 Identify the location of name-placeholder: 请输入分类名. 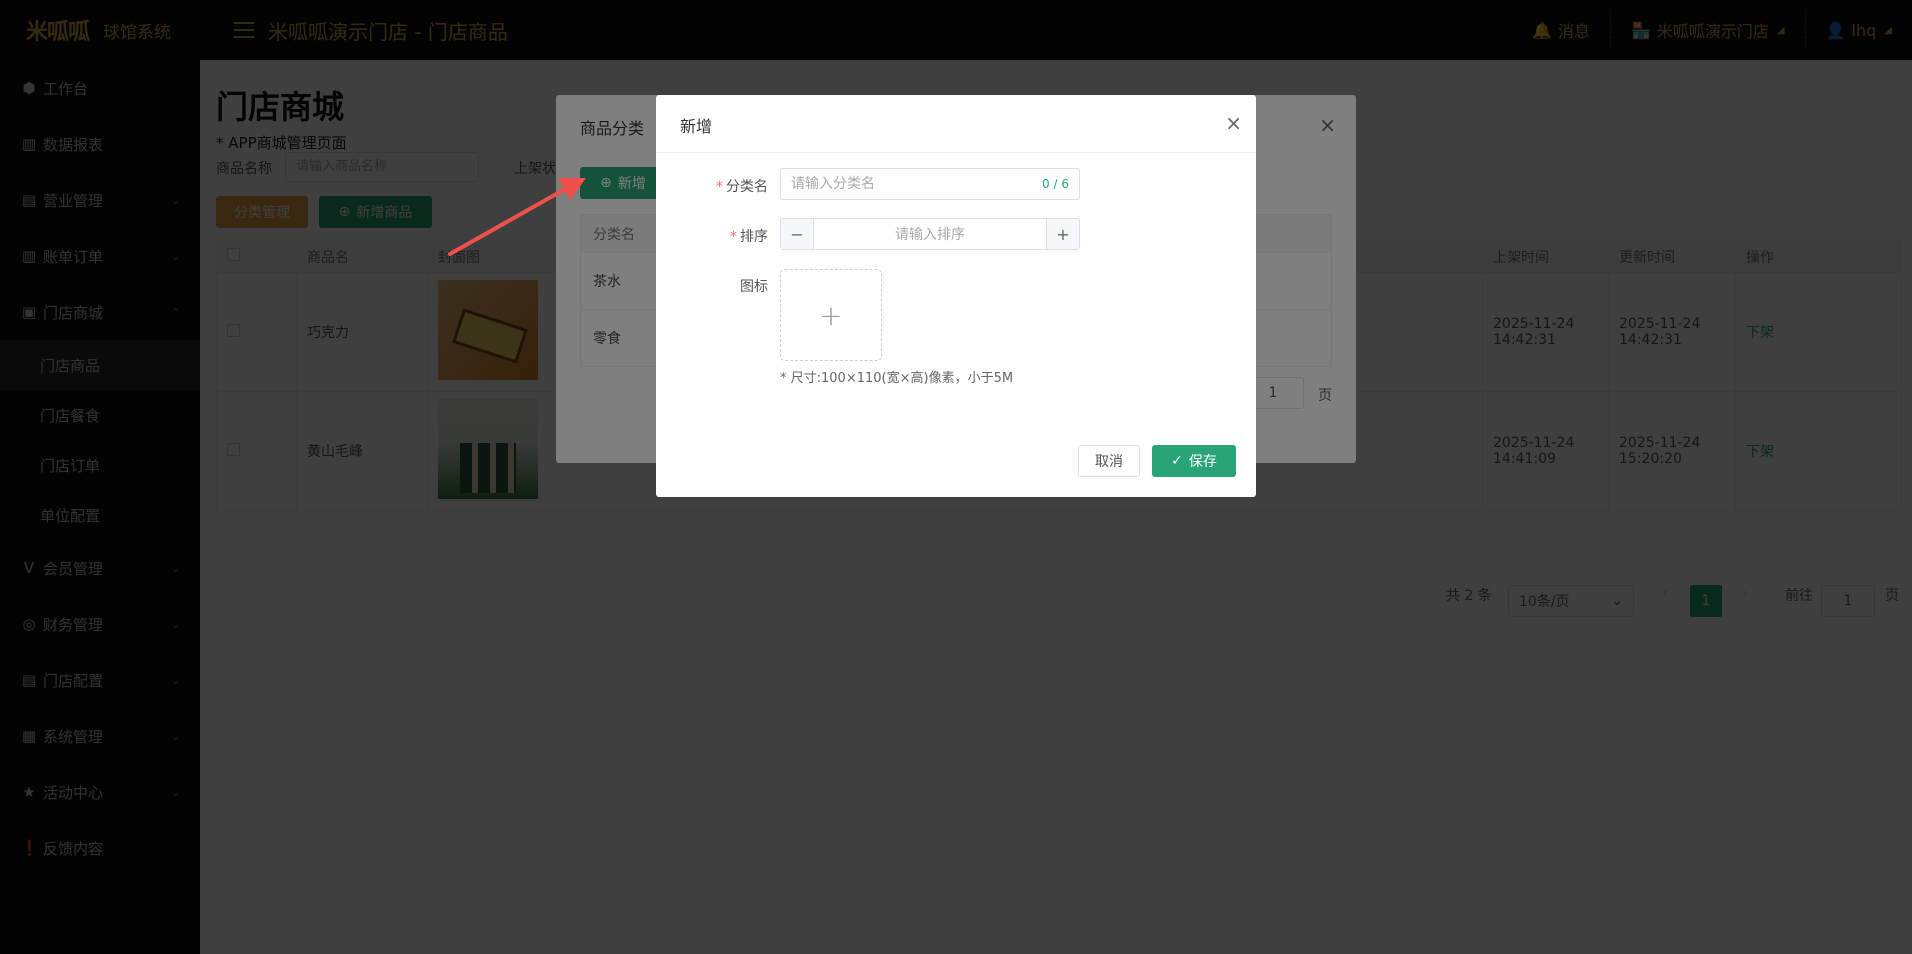
(833, 184).